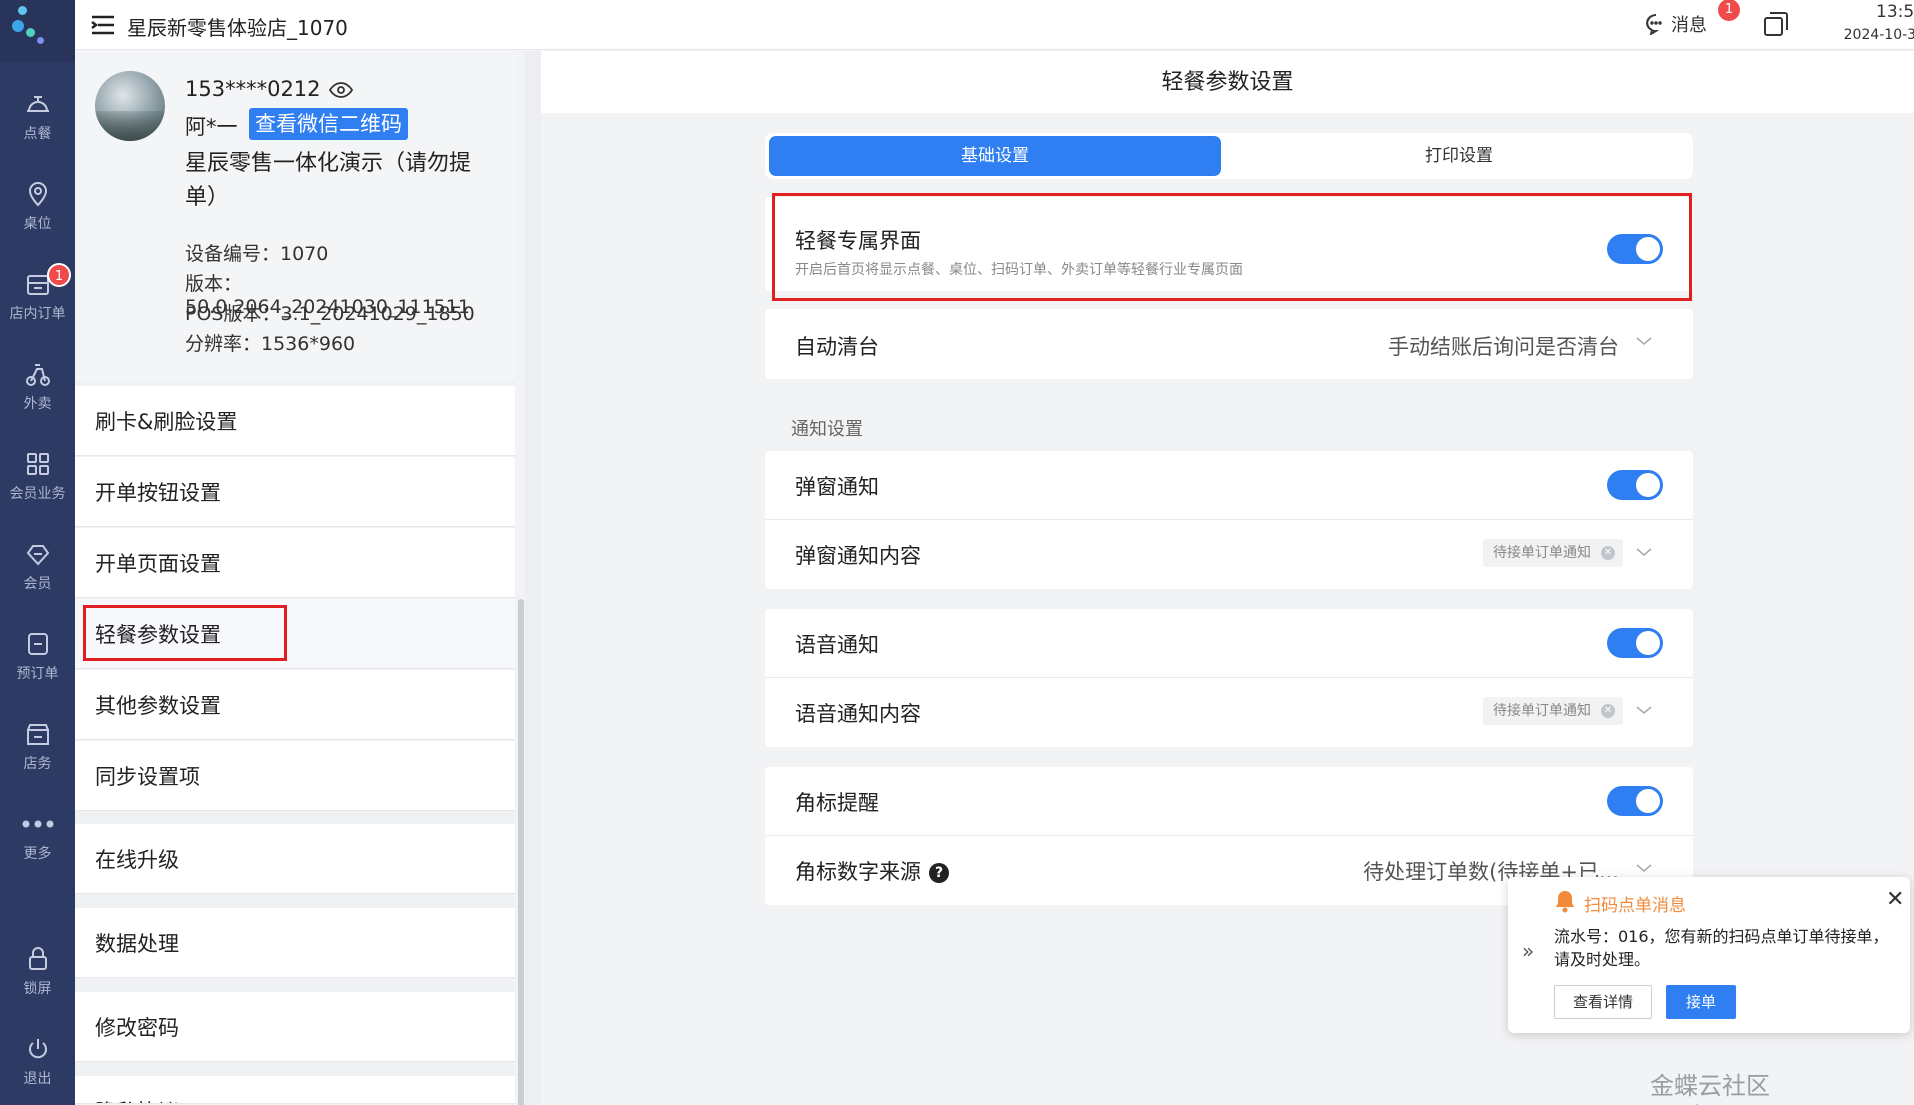  Describe the element at coordinates (37, 835) in the screenshot. I see `rail-item-more: 更多` at that location.